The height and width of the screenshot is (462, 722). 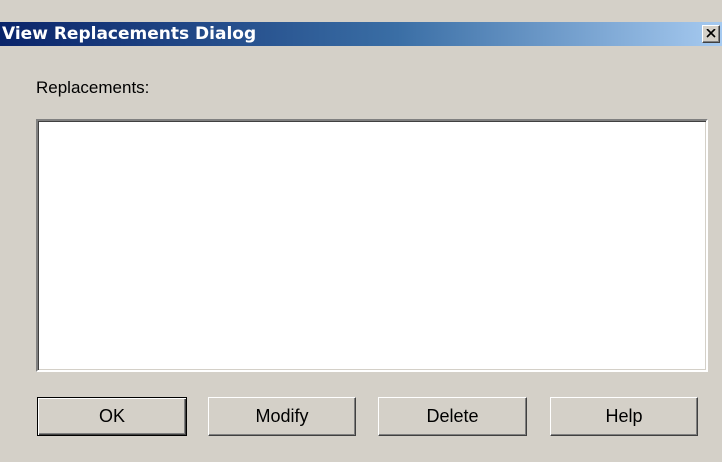 What do you see at coordinates (93, 87) in the screenshot?
I see `replacements-label: Replacements:` at bounding box center [93, 87].